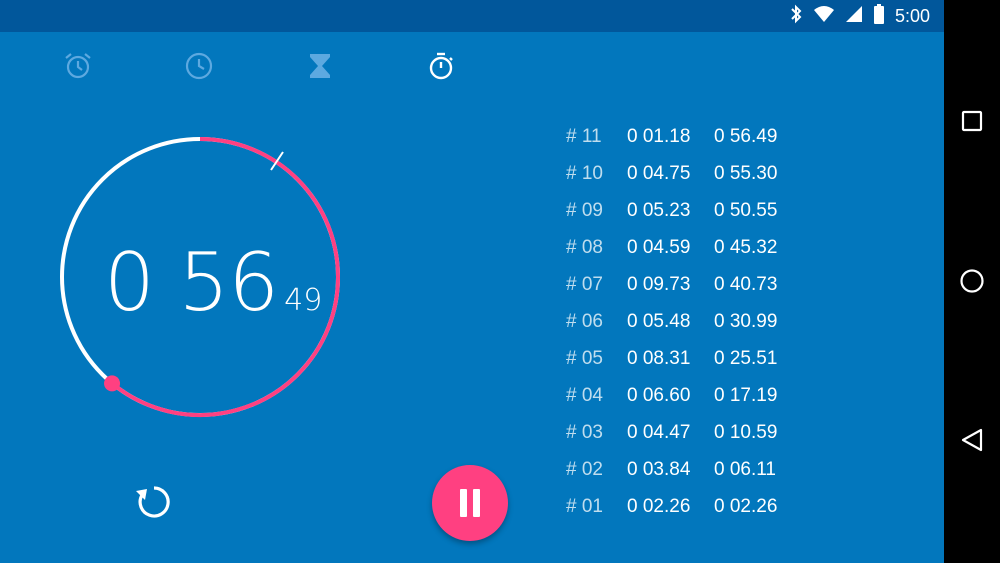 This screenshot has height=563, width=1000. I want to click on lap-number: # 11, so click(584, 136).